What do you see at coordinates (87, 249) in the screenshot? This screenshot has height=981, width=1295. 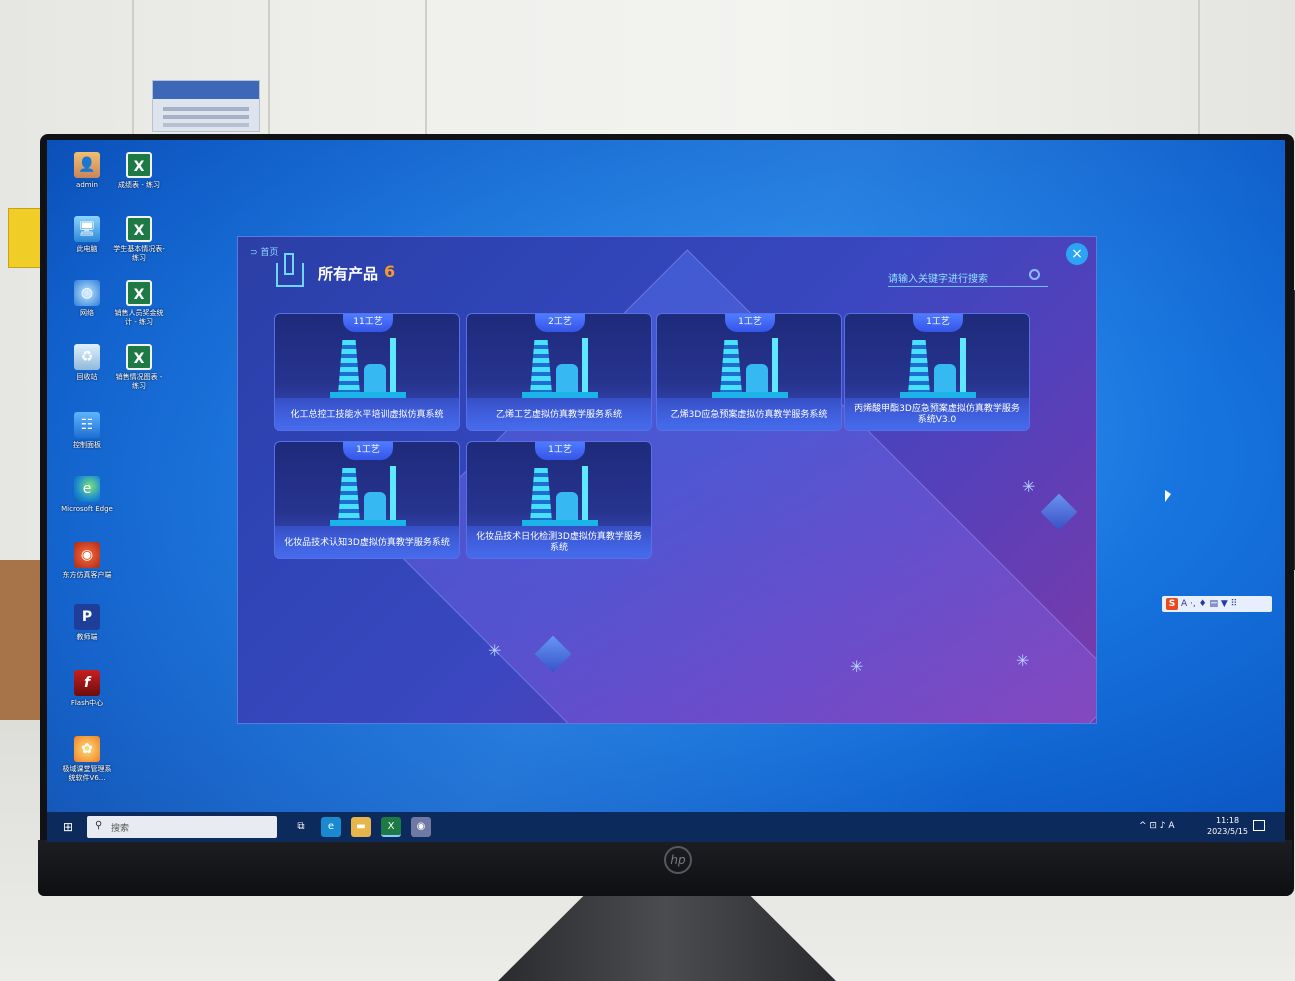 I see `desktop-icon-label: 此电脑` at bounding box center [87, 249].